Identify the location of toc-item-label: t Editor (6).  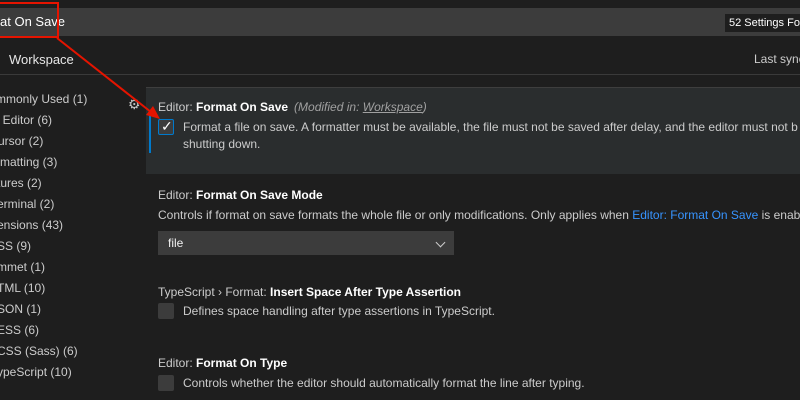
(26, 120).